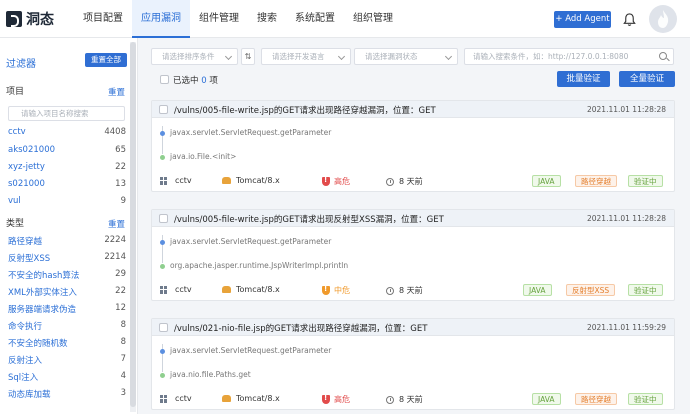  What do you see at coordinates (15, 224) in the screenshot?
I see `type-section-title: 类型` at bounding box center [15, 224].